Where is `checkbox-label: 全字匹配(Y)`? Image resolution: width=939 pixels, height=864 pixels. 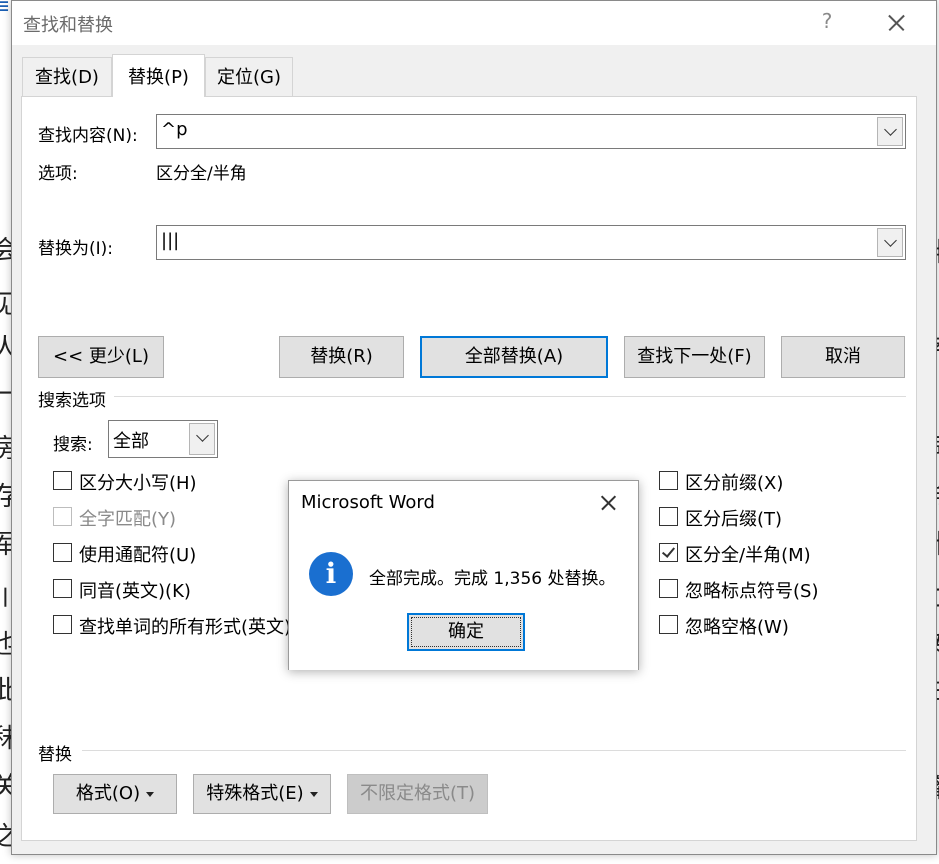 checkbox-label: 全字匹配(Y) is located at coordinates (128, 519).